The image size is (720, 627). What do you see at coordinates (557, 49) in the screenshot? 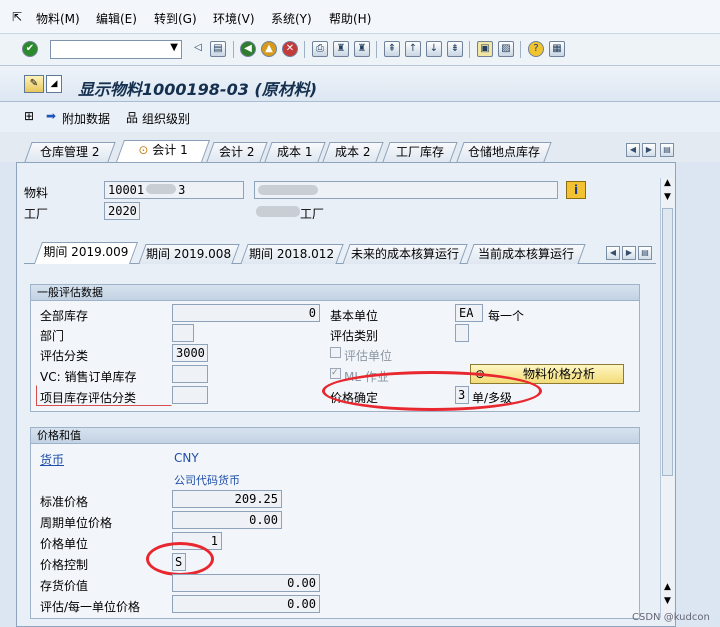
I see `layout-menu-icon: ▦` at bounding box center [557, 49].